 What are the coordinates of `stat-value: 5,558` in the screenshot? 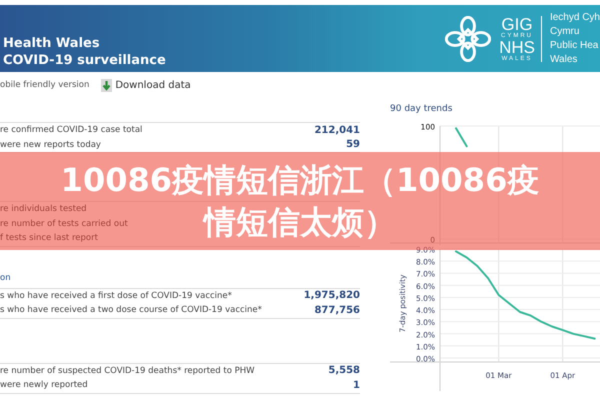 It's located at (344, 370).